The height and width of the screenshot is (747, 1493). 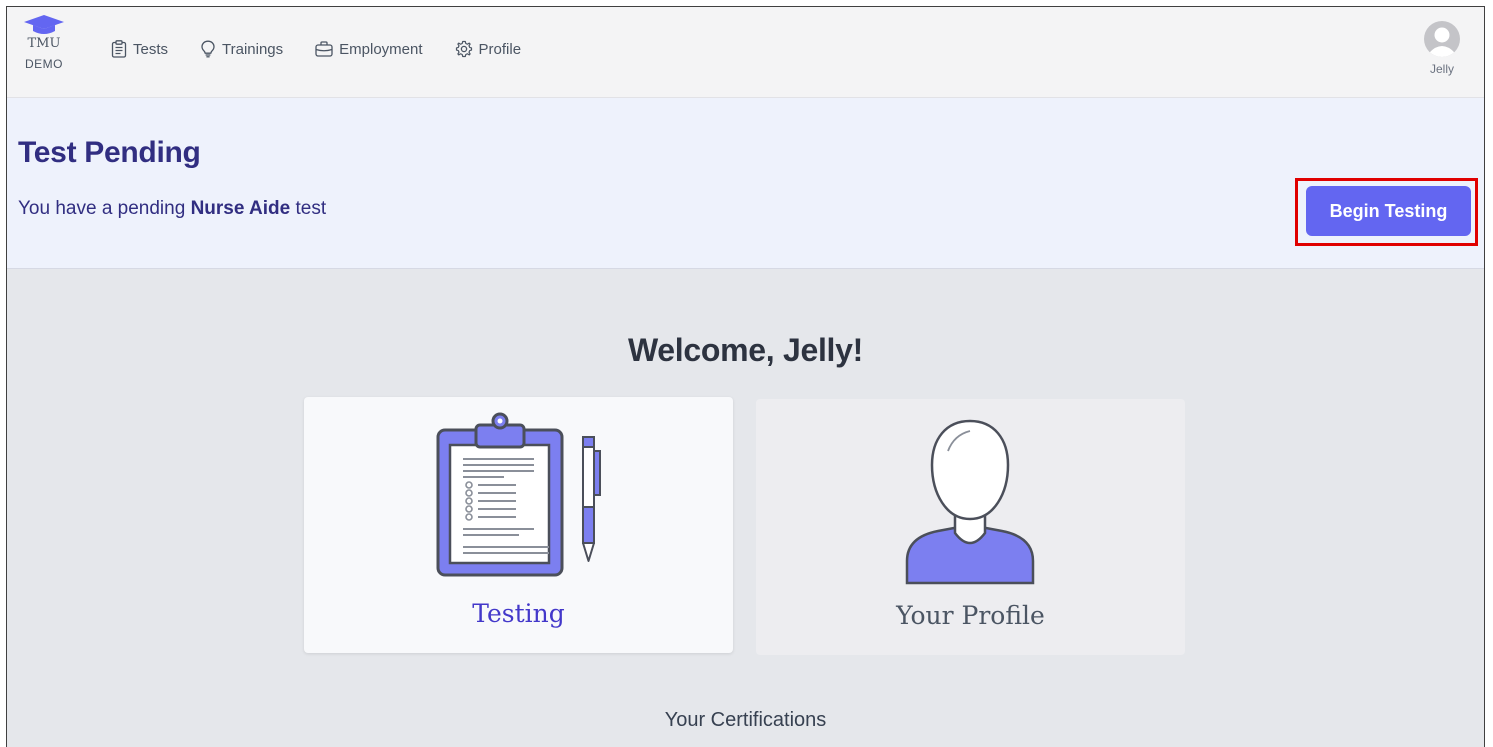 What do you see at coordinates (970, 615) in the screenshot?
I see `profile-card-label: Your Profile` at bounding box center [970, 615].